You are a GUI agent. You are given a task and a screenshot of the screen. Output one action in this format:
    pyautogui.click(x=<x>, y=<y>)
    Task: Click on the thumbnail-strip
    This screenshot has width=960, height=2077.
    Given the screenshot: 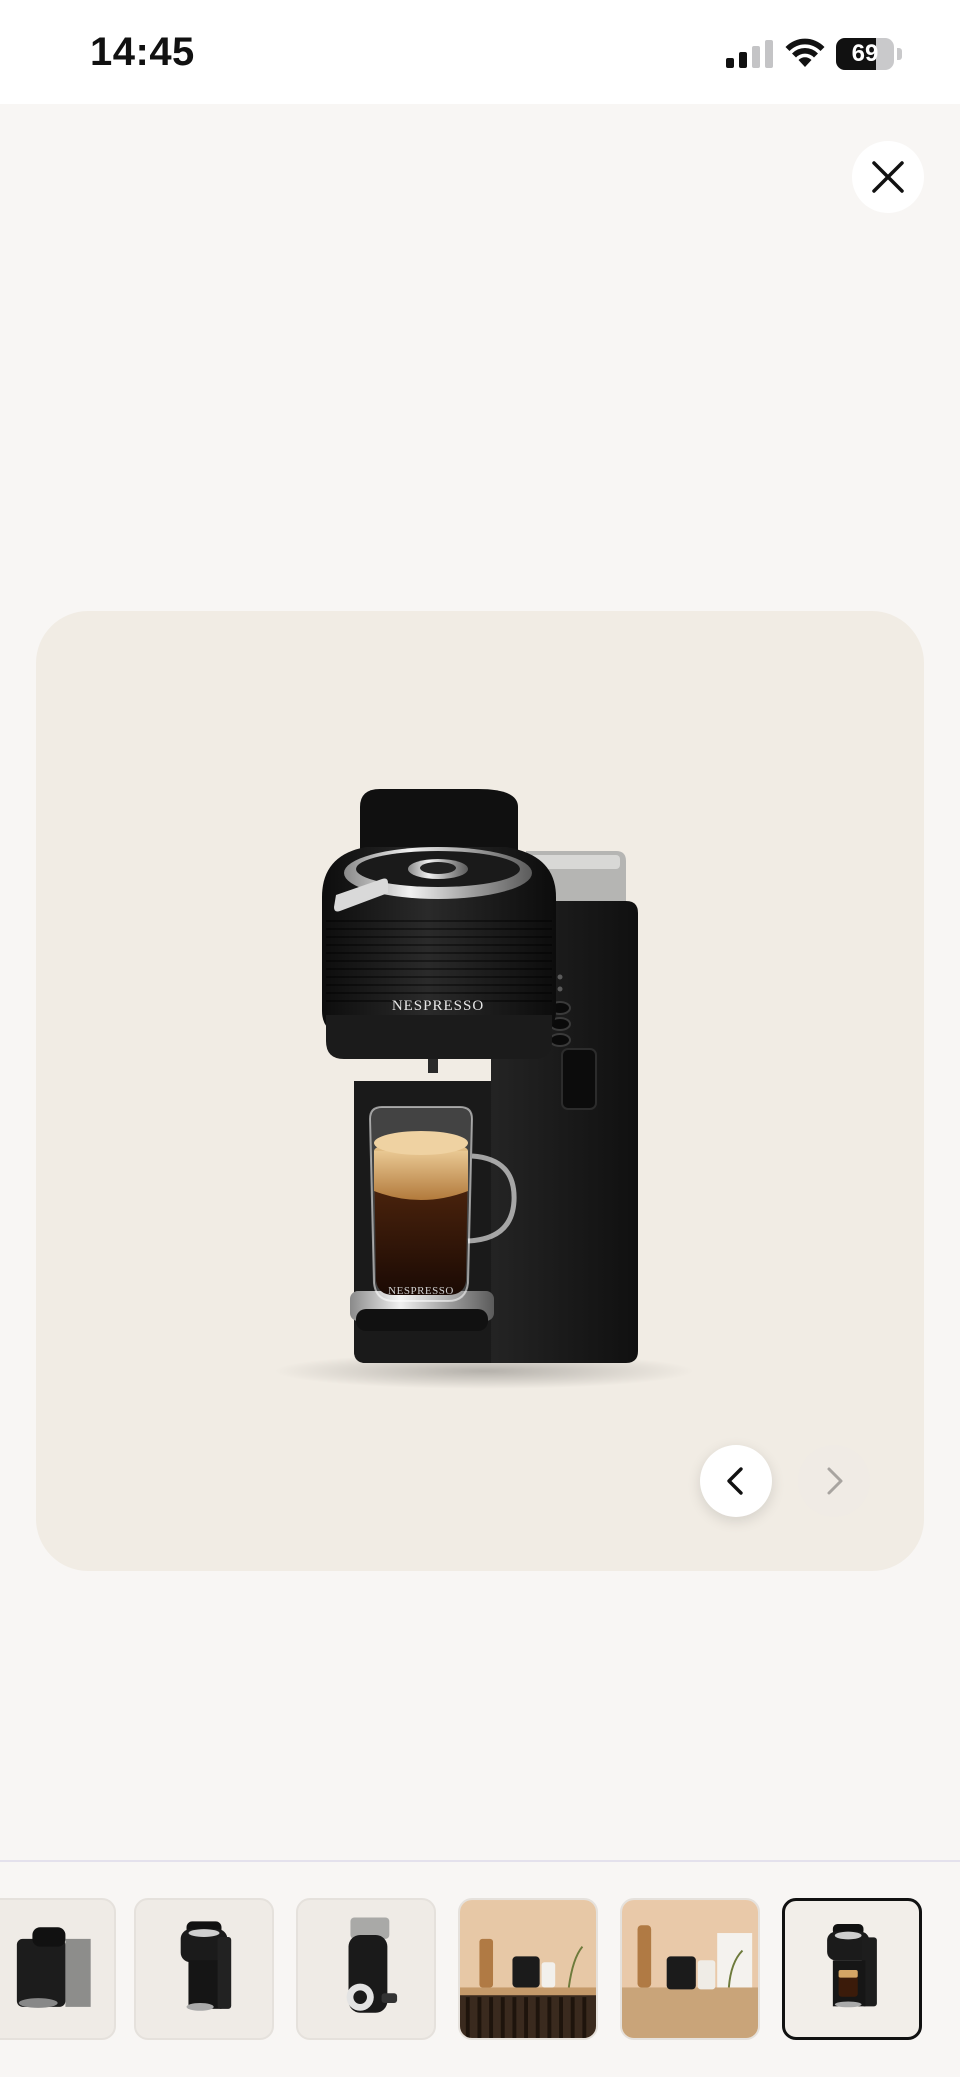 What is the action you would take?
    pyautogui.click(x=480, y=1969)
    